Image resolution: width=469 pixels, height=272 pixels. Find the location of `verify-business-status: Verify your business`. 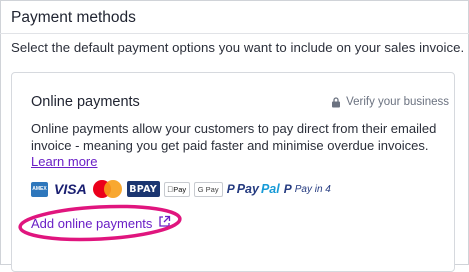

verify-business-status: Verify your business is located at coordinates (390, 102).